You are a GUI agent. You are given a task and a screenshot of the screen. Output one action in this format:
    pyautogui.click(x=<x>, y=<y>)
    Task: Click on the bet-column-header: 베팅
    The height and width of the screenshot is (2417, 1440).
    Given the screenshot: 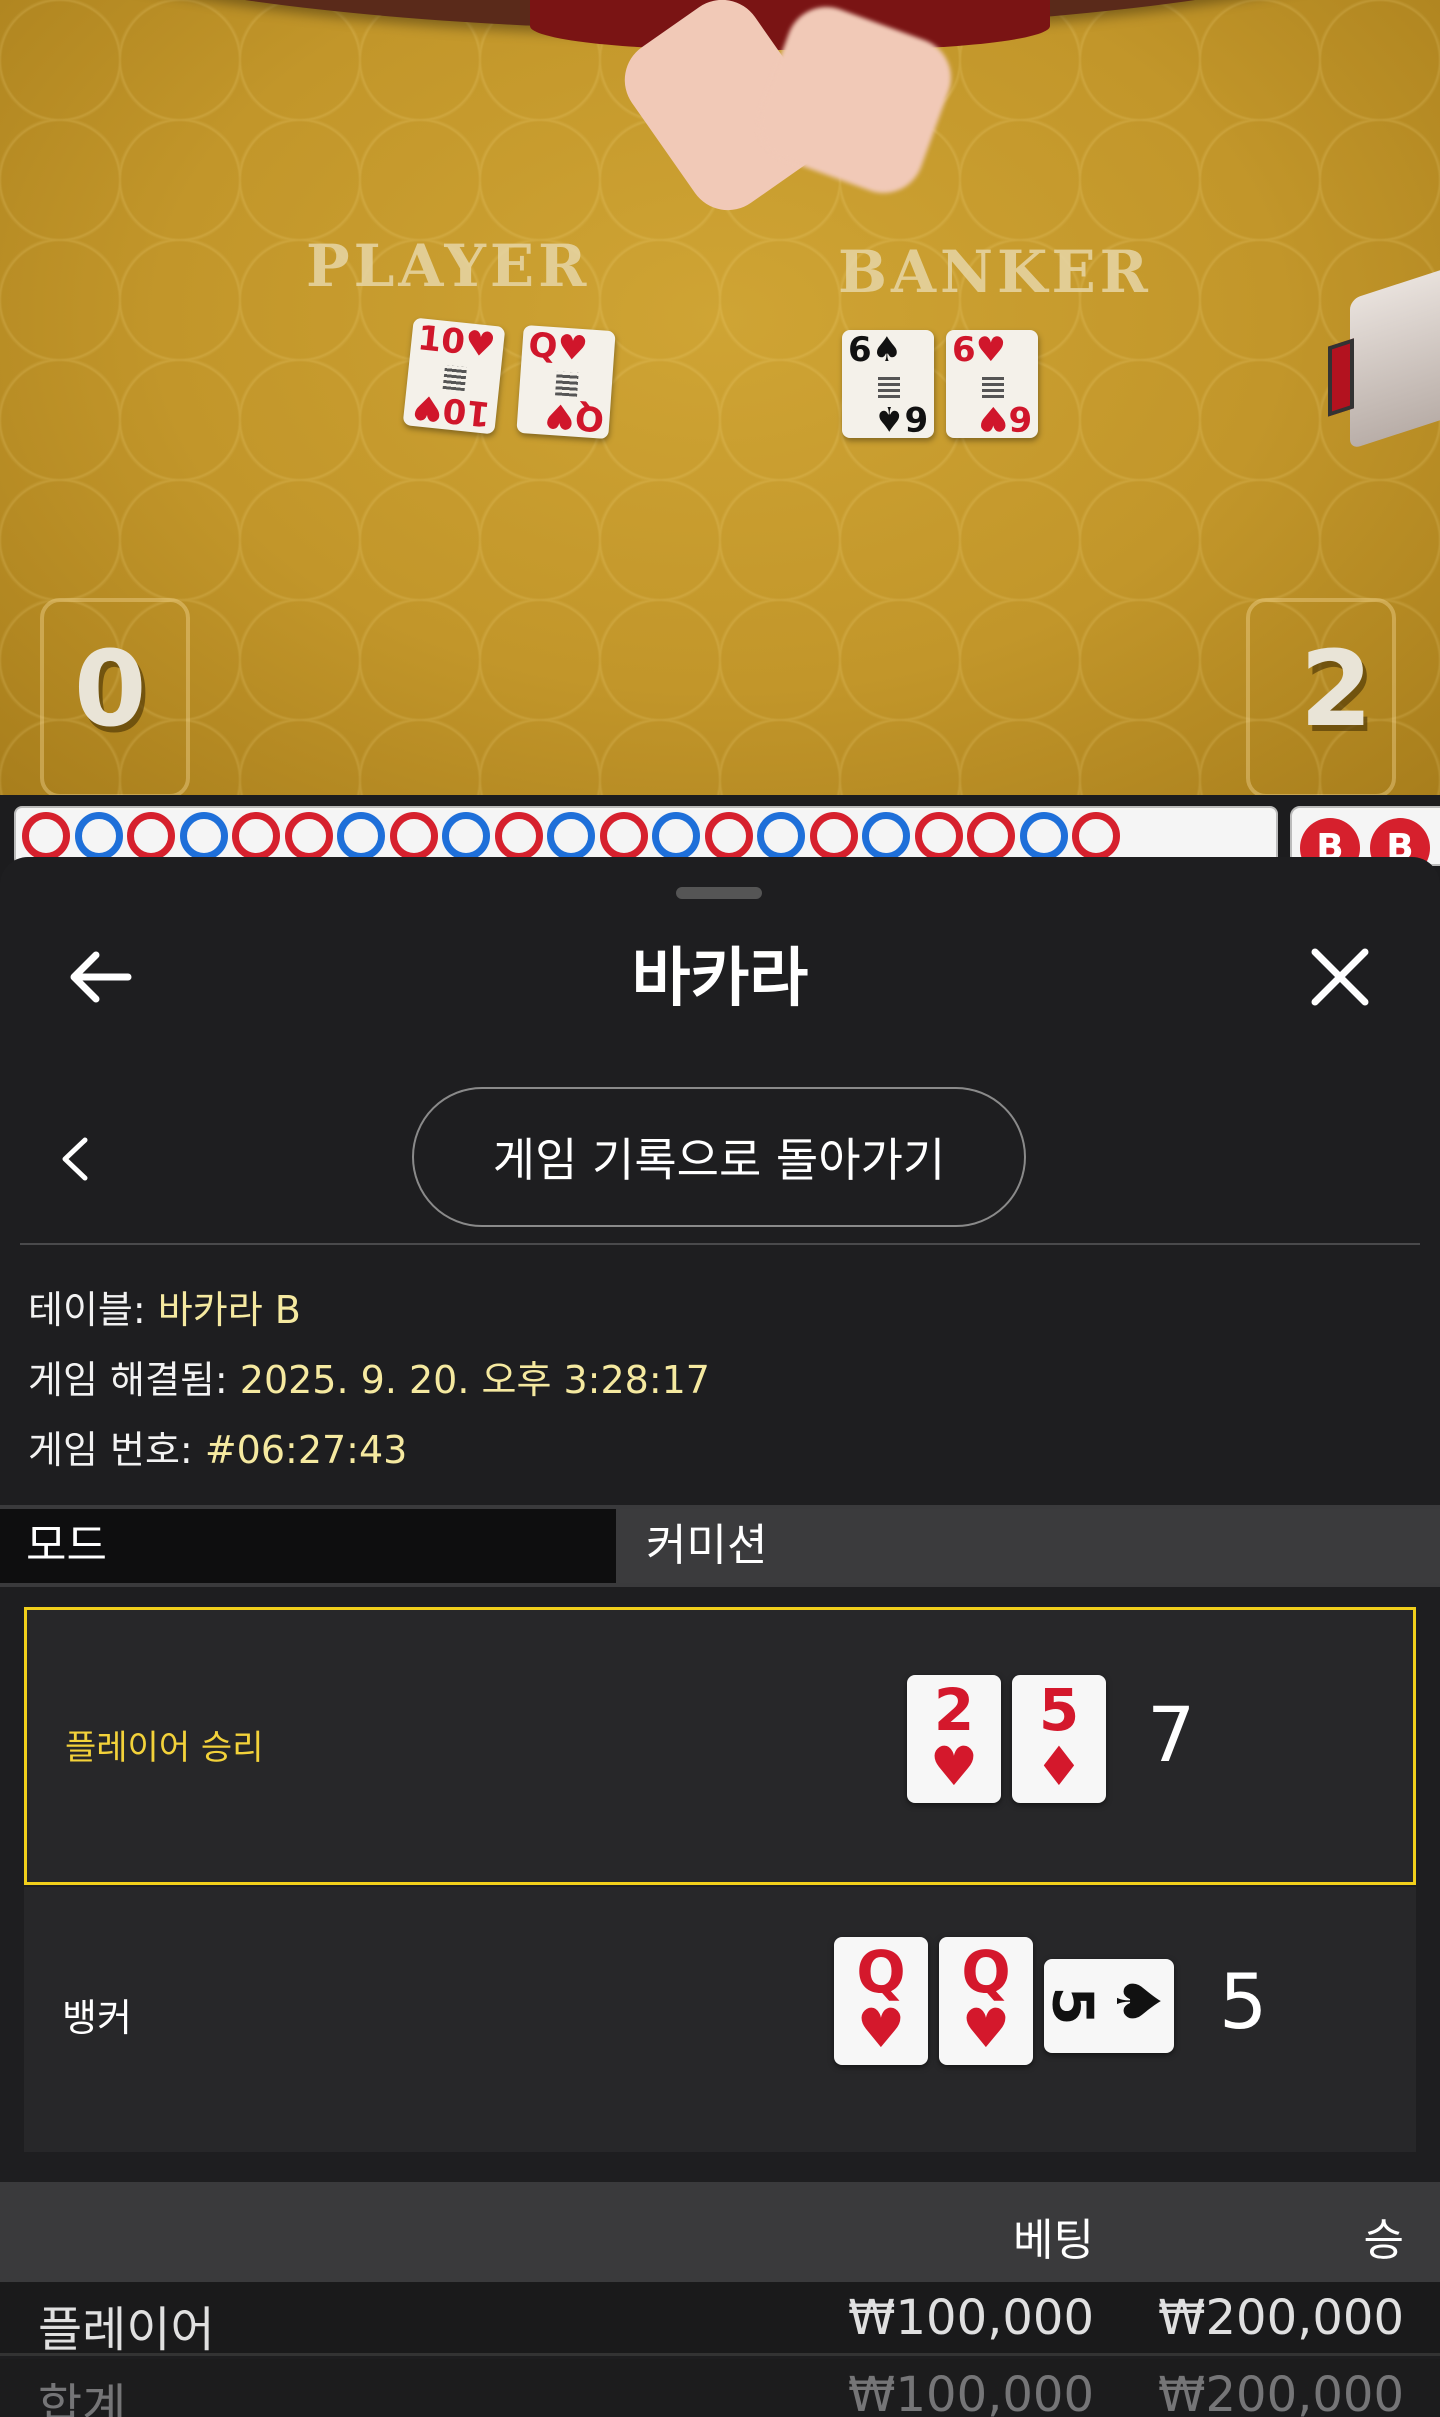 What is the action you would take?
    pyautogui.click(x=1053, y=2240)
    